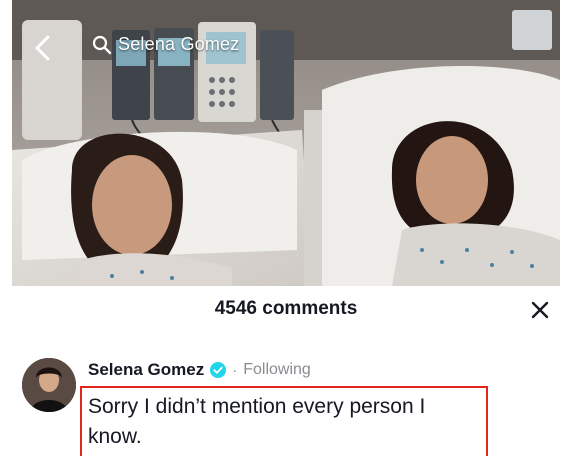 This screenshot has height=456, width=572. I want to click on back-button, so click(42, 48).